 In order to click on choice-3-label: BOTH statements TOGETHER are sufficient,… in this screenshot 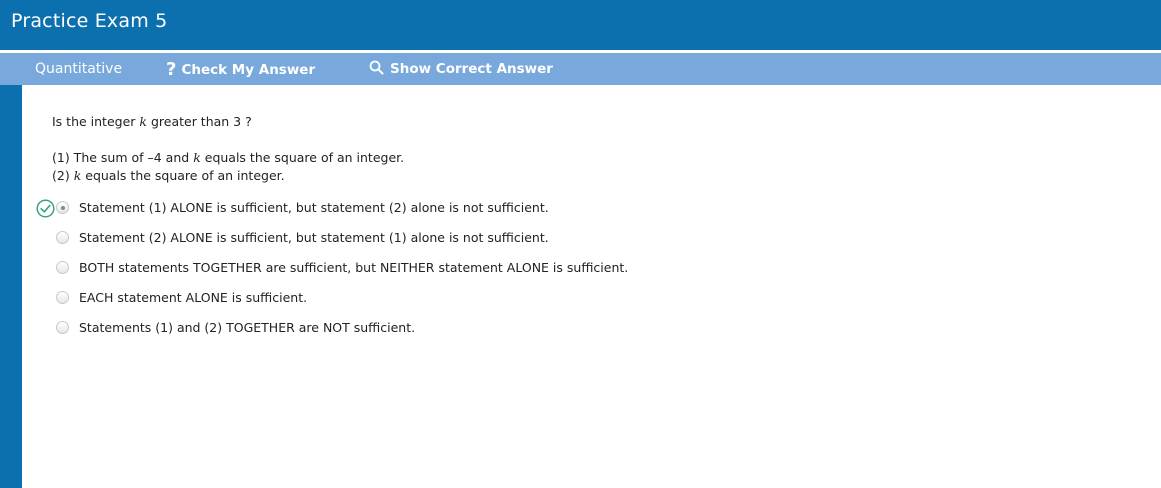, I will do `click(354, 267)`.